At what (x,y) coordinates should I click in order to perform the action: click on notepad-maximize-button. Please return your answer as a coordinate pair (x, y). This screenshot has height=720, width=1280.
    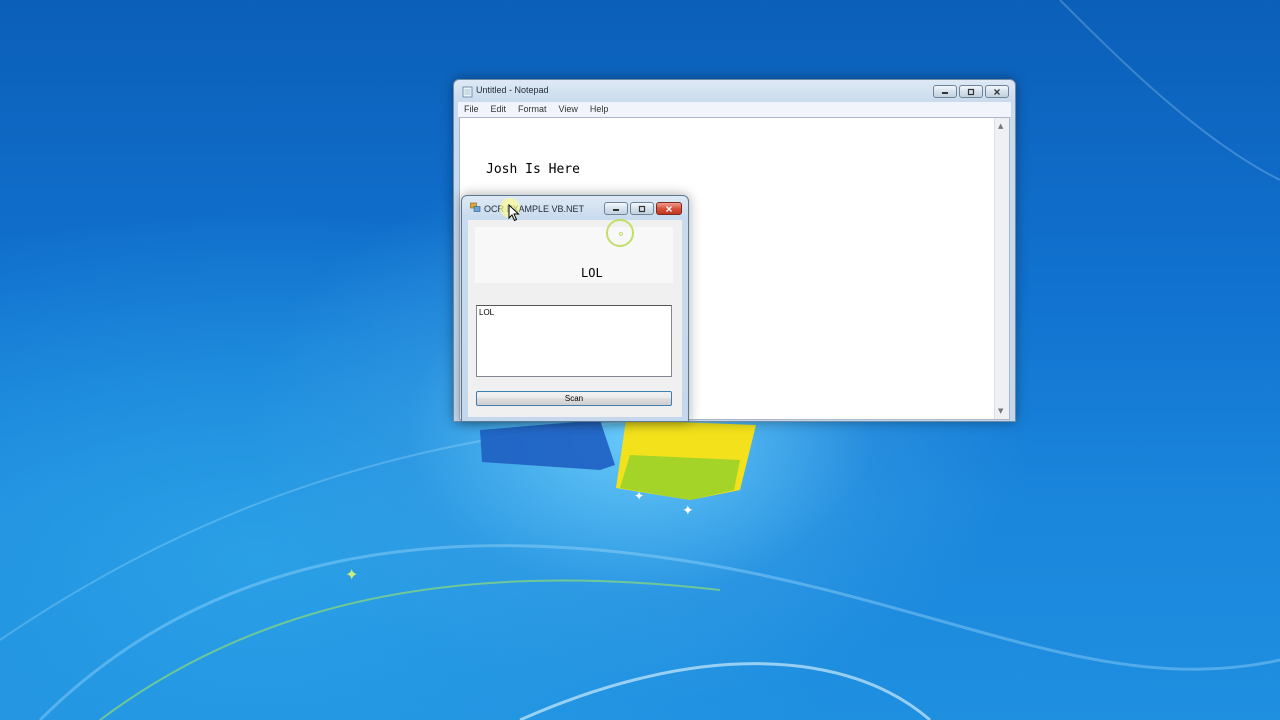
    Looking at the image, I should click on (971, 91).